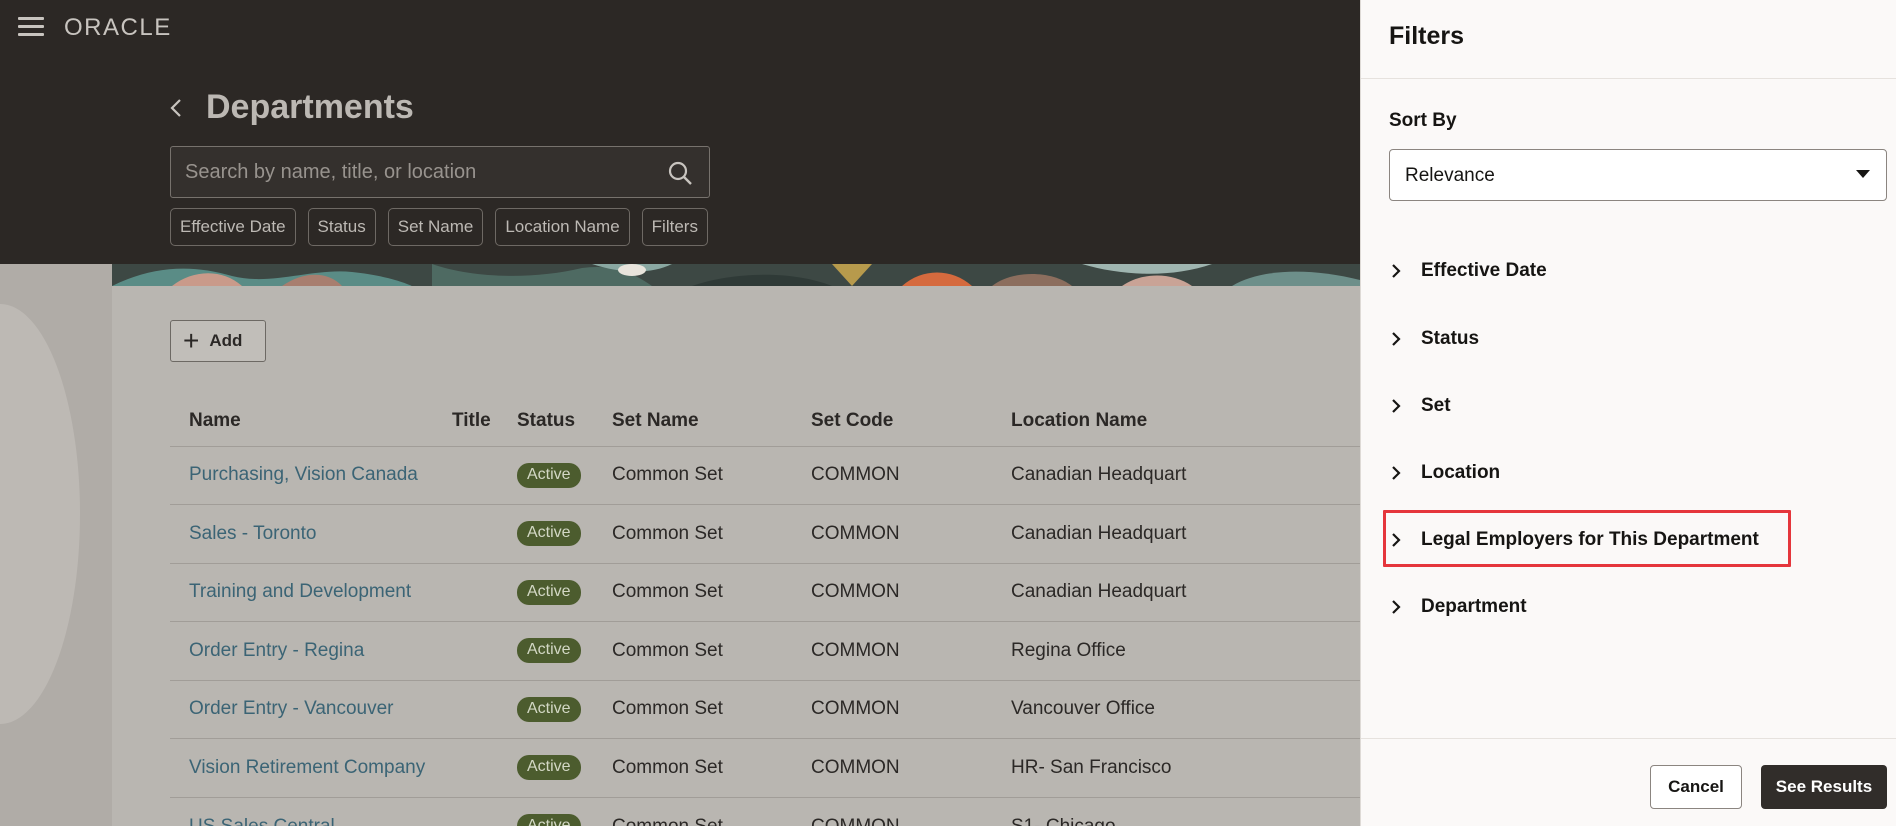  What do you see at coordinates (1638, 175) in the screenshot?
I see `sort-by-select: Relevance` at bounding box center [1638, 175].